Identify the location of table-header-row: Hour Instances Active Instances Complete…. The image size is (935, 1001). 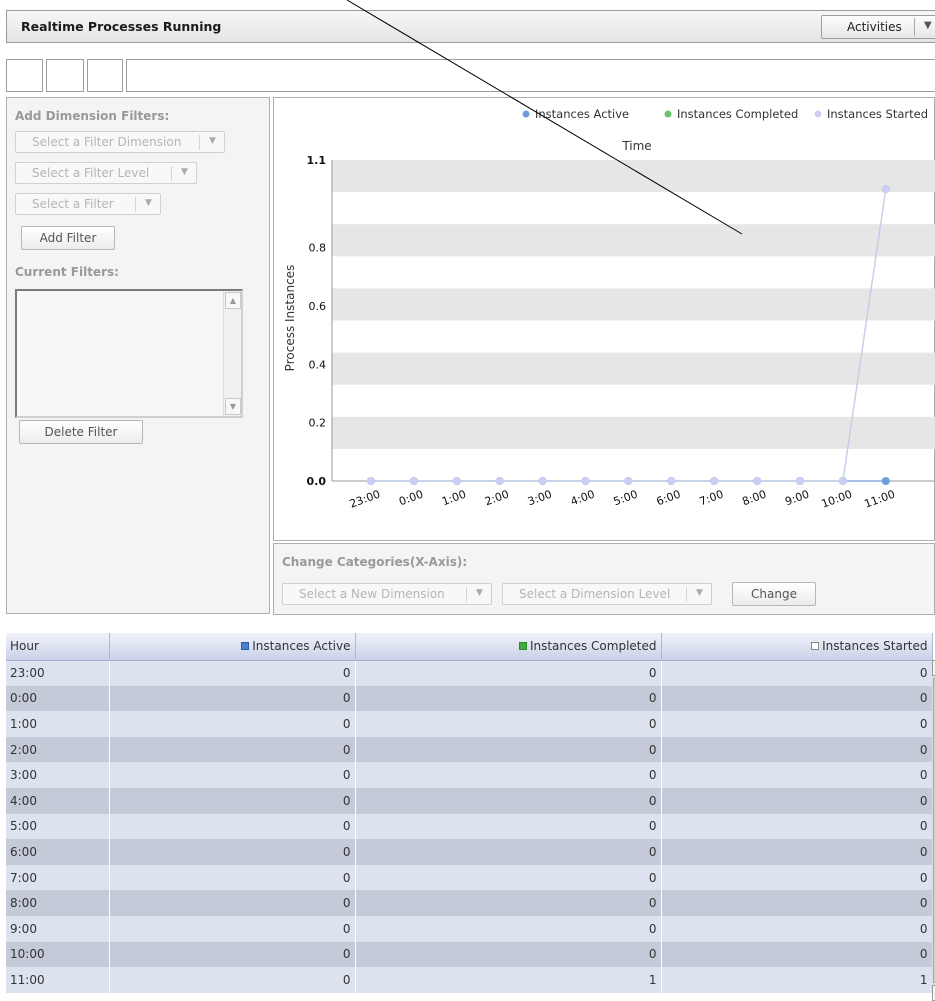
(469, 647).